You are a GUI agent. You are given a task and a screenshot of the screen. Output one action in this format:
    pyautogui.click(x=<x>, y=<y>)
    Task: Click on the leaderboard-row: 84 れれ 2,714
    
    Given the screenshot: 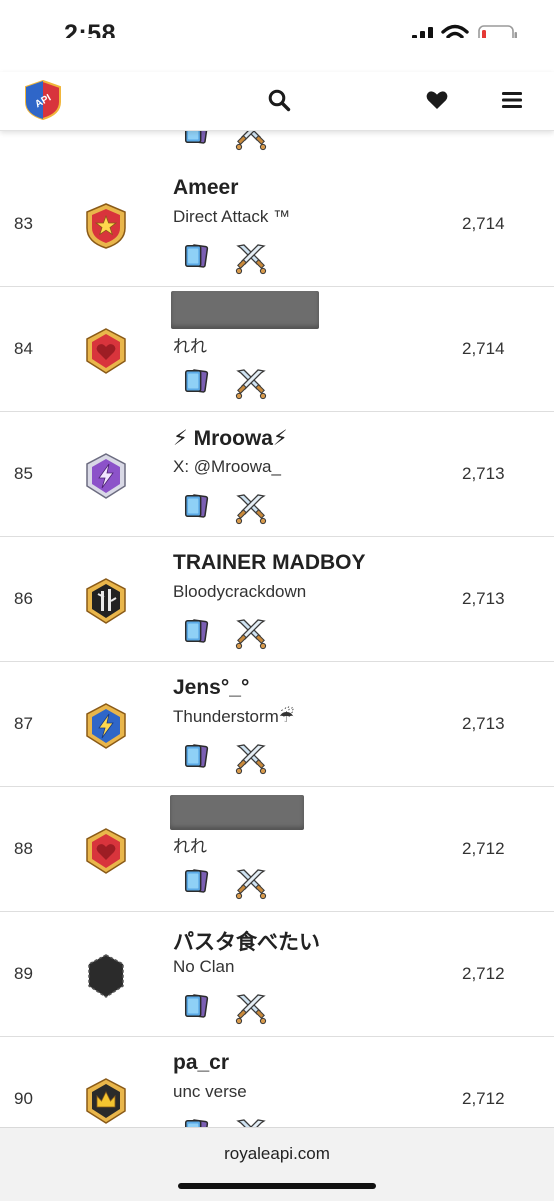 What is the action you would take?
    pyautogui.click(x=277, y=349)
    